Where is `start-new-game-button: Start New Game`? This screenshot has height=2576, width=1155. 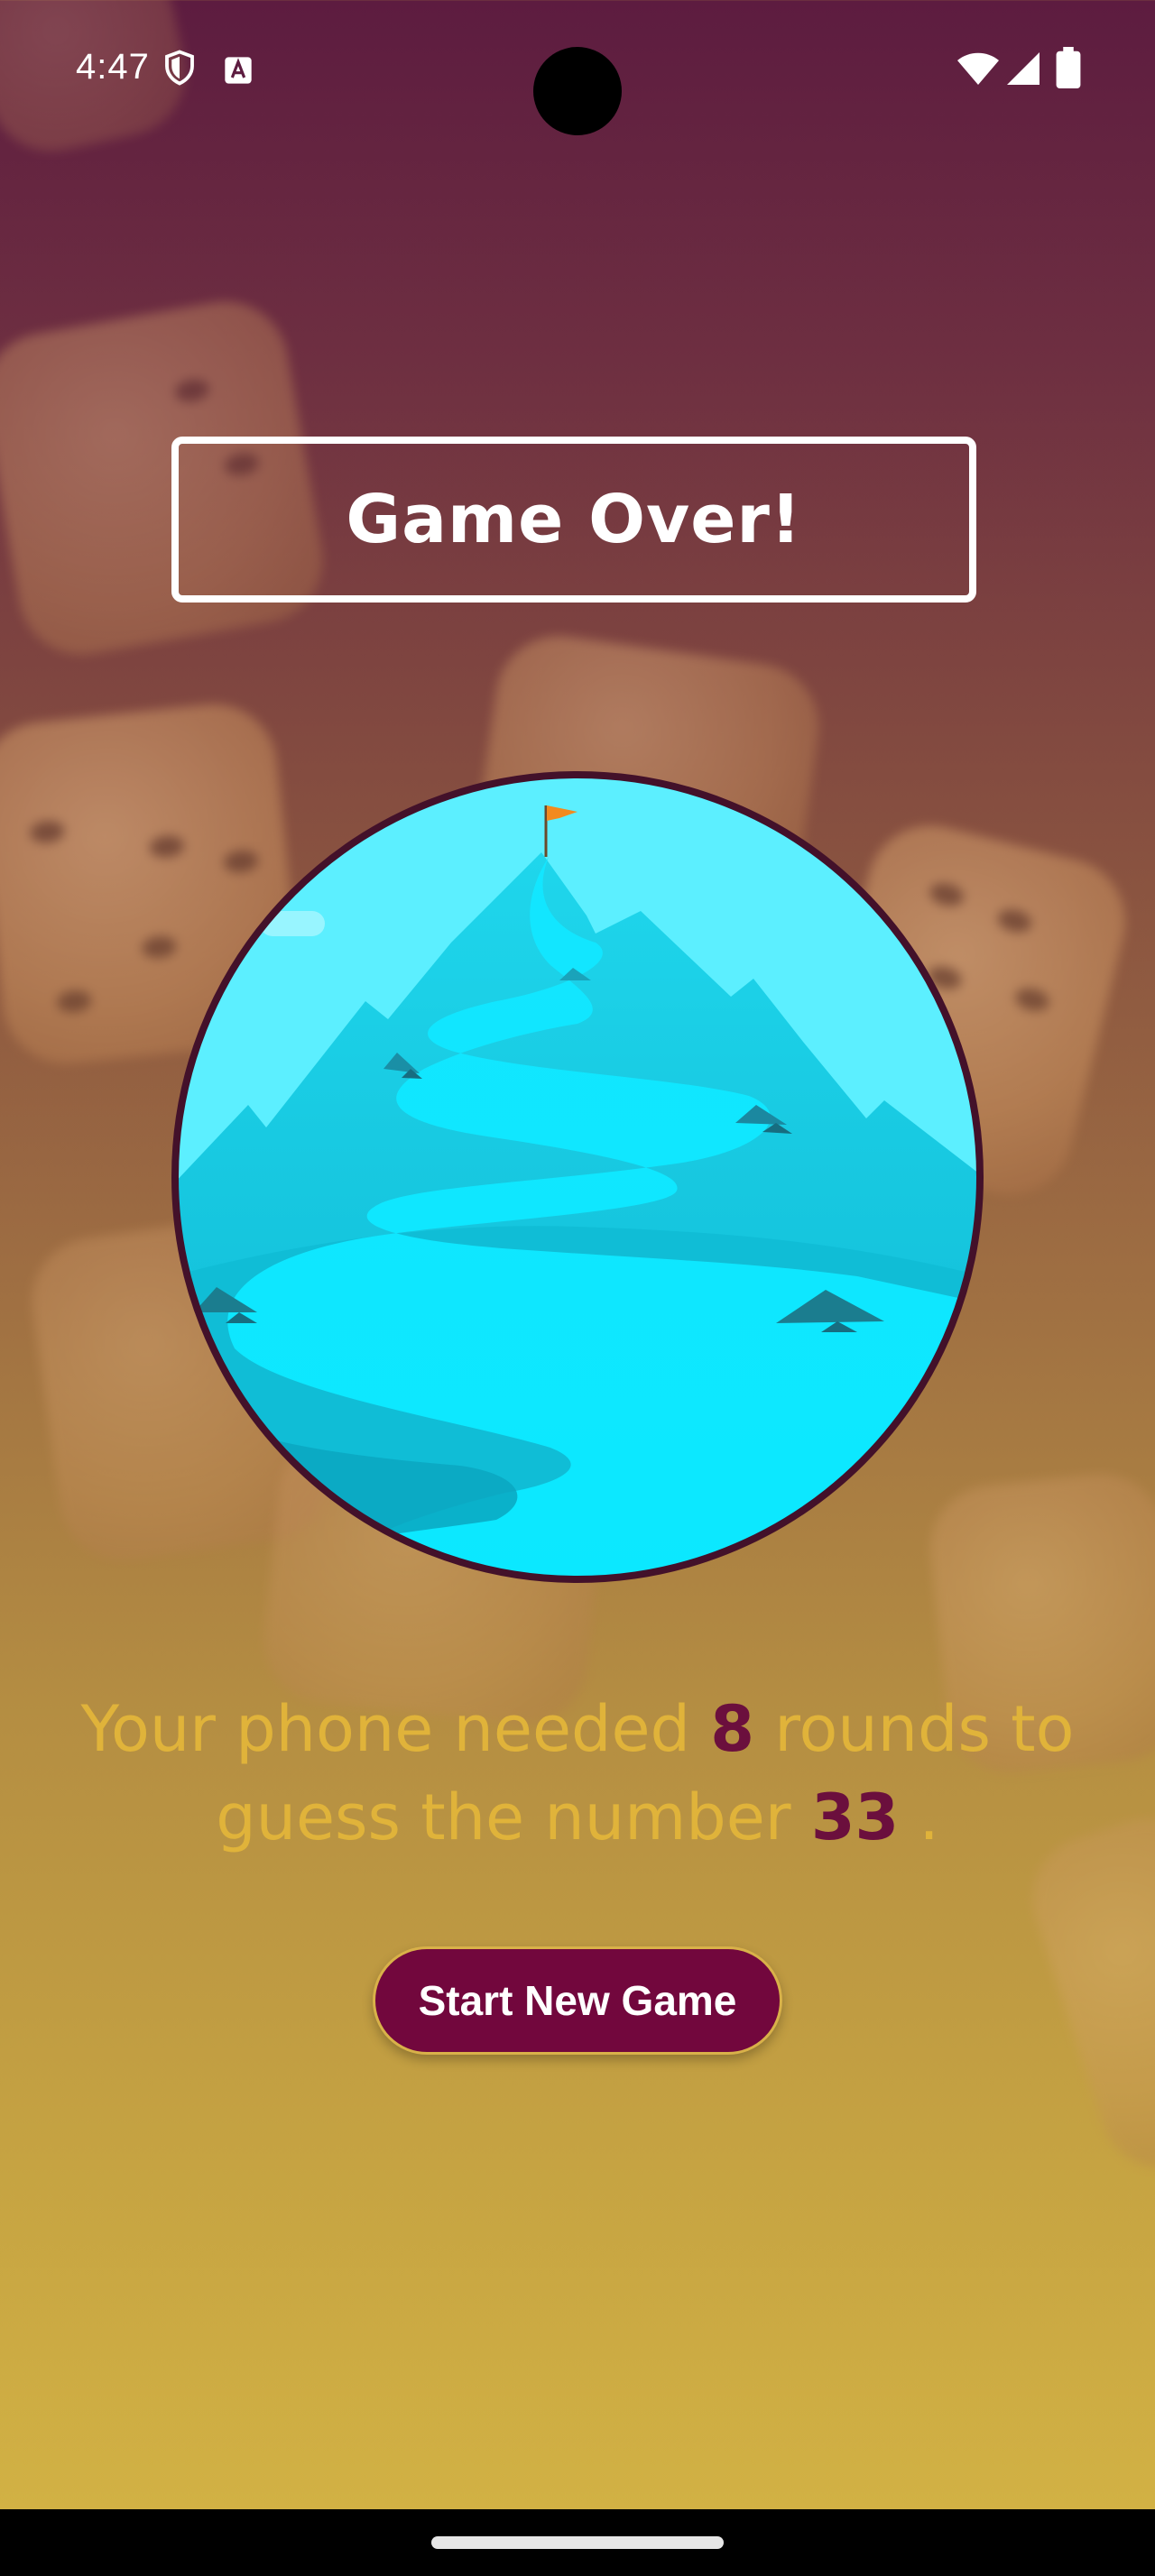
start-new-game-button: Start New Game is located at coordinates (577, 2000).